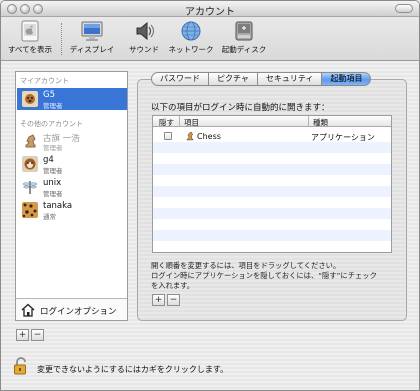 Image resolution: width=420 pixels, height=391 pixels. I want to click on account-item-unix: unix 管理者, so click(72, 187).